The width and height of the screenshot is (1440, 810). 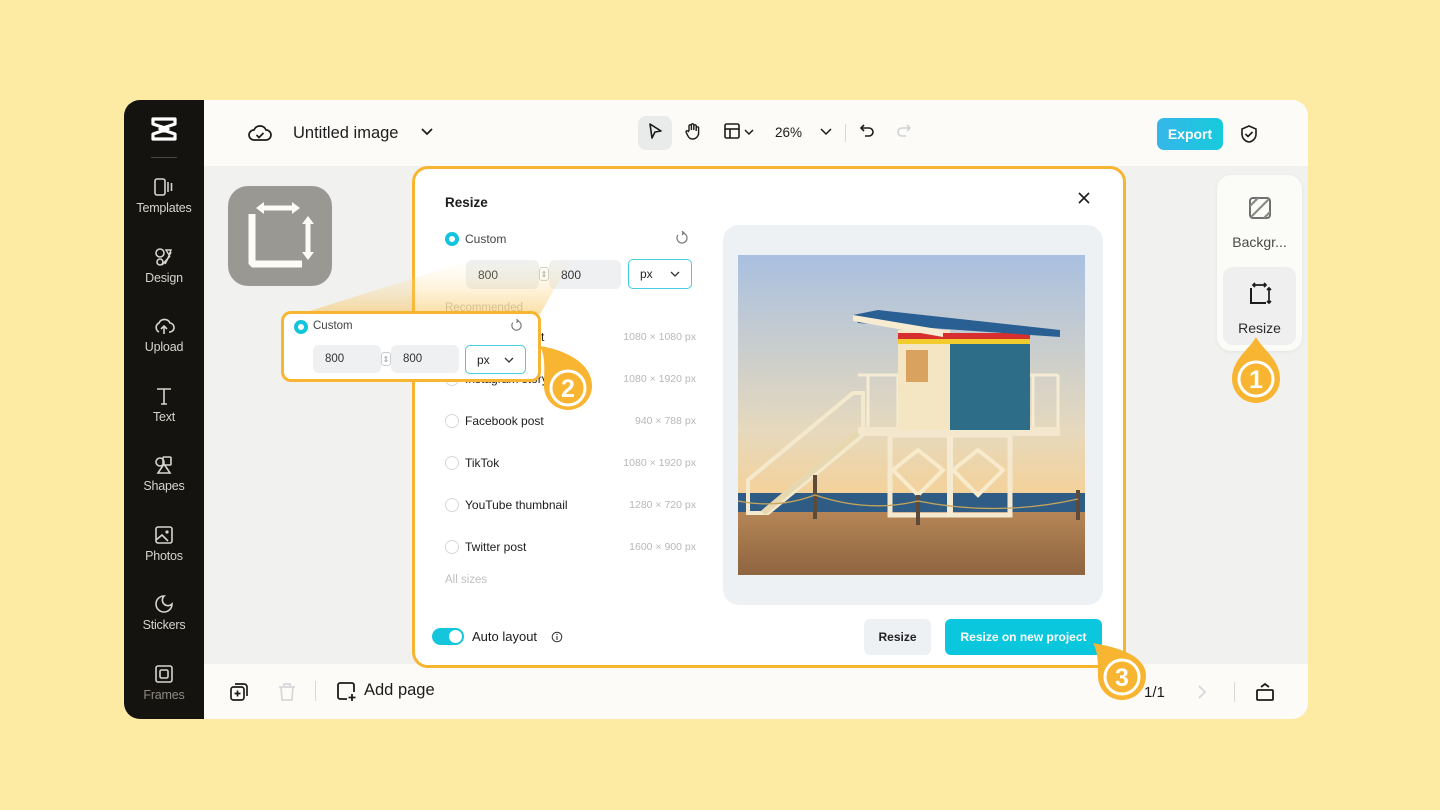 I want to click on sidebar-item-frames: Frames, so click(x=164, y=691).